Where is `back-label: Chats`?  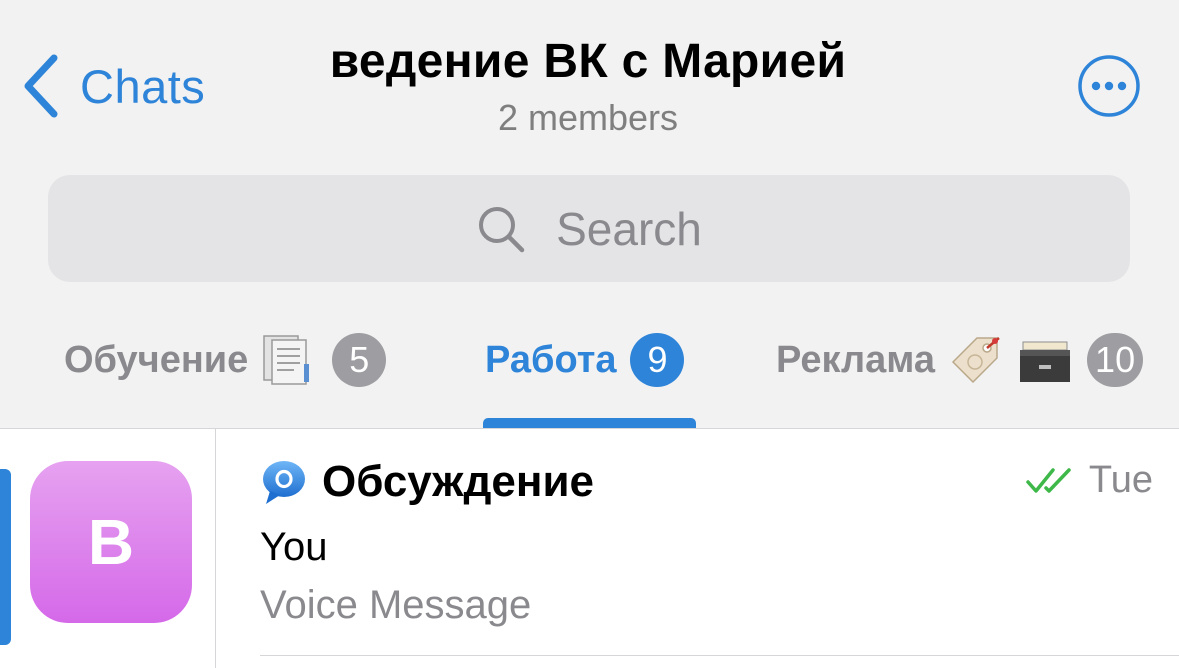
back-label: Chats is located at coordinates (143, 86).